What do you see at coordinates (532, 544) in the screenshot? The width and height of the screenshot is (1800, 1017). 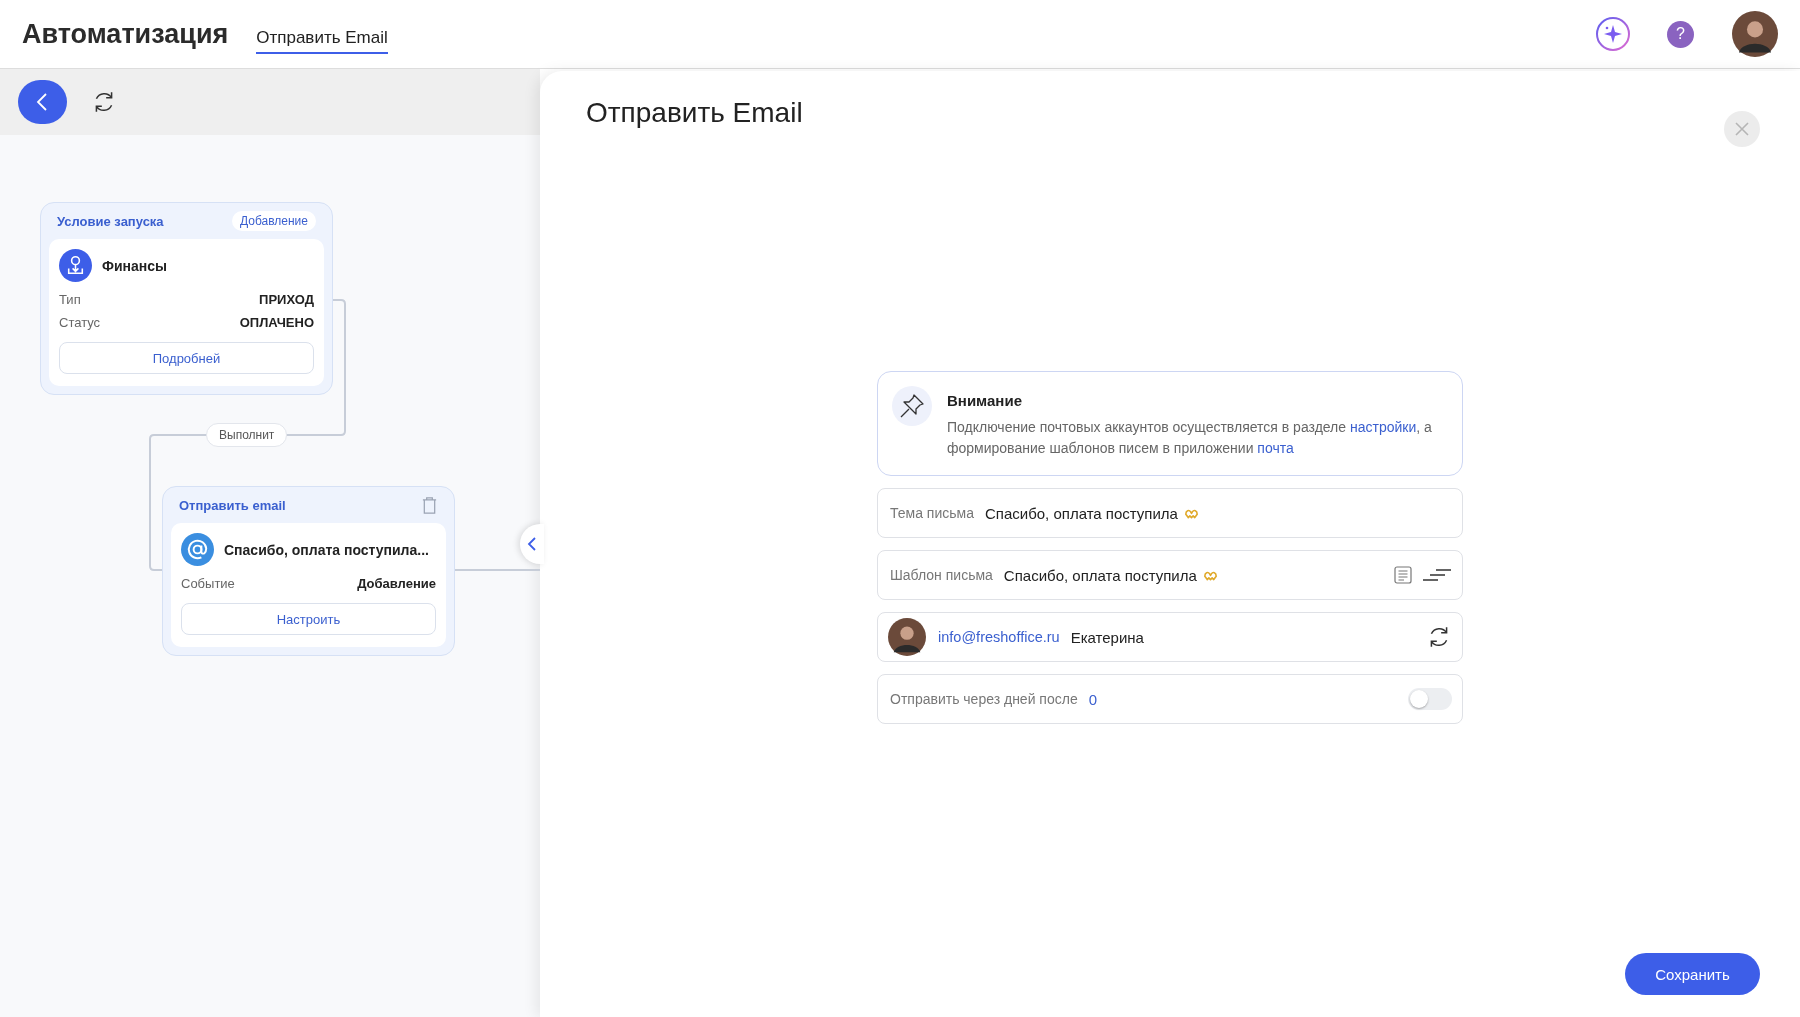 I see `chevron-left-icon` at bounding box center [532, 544].